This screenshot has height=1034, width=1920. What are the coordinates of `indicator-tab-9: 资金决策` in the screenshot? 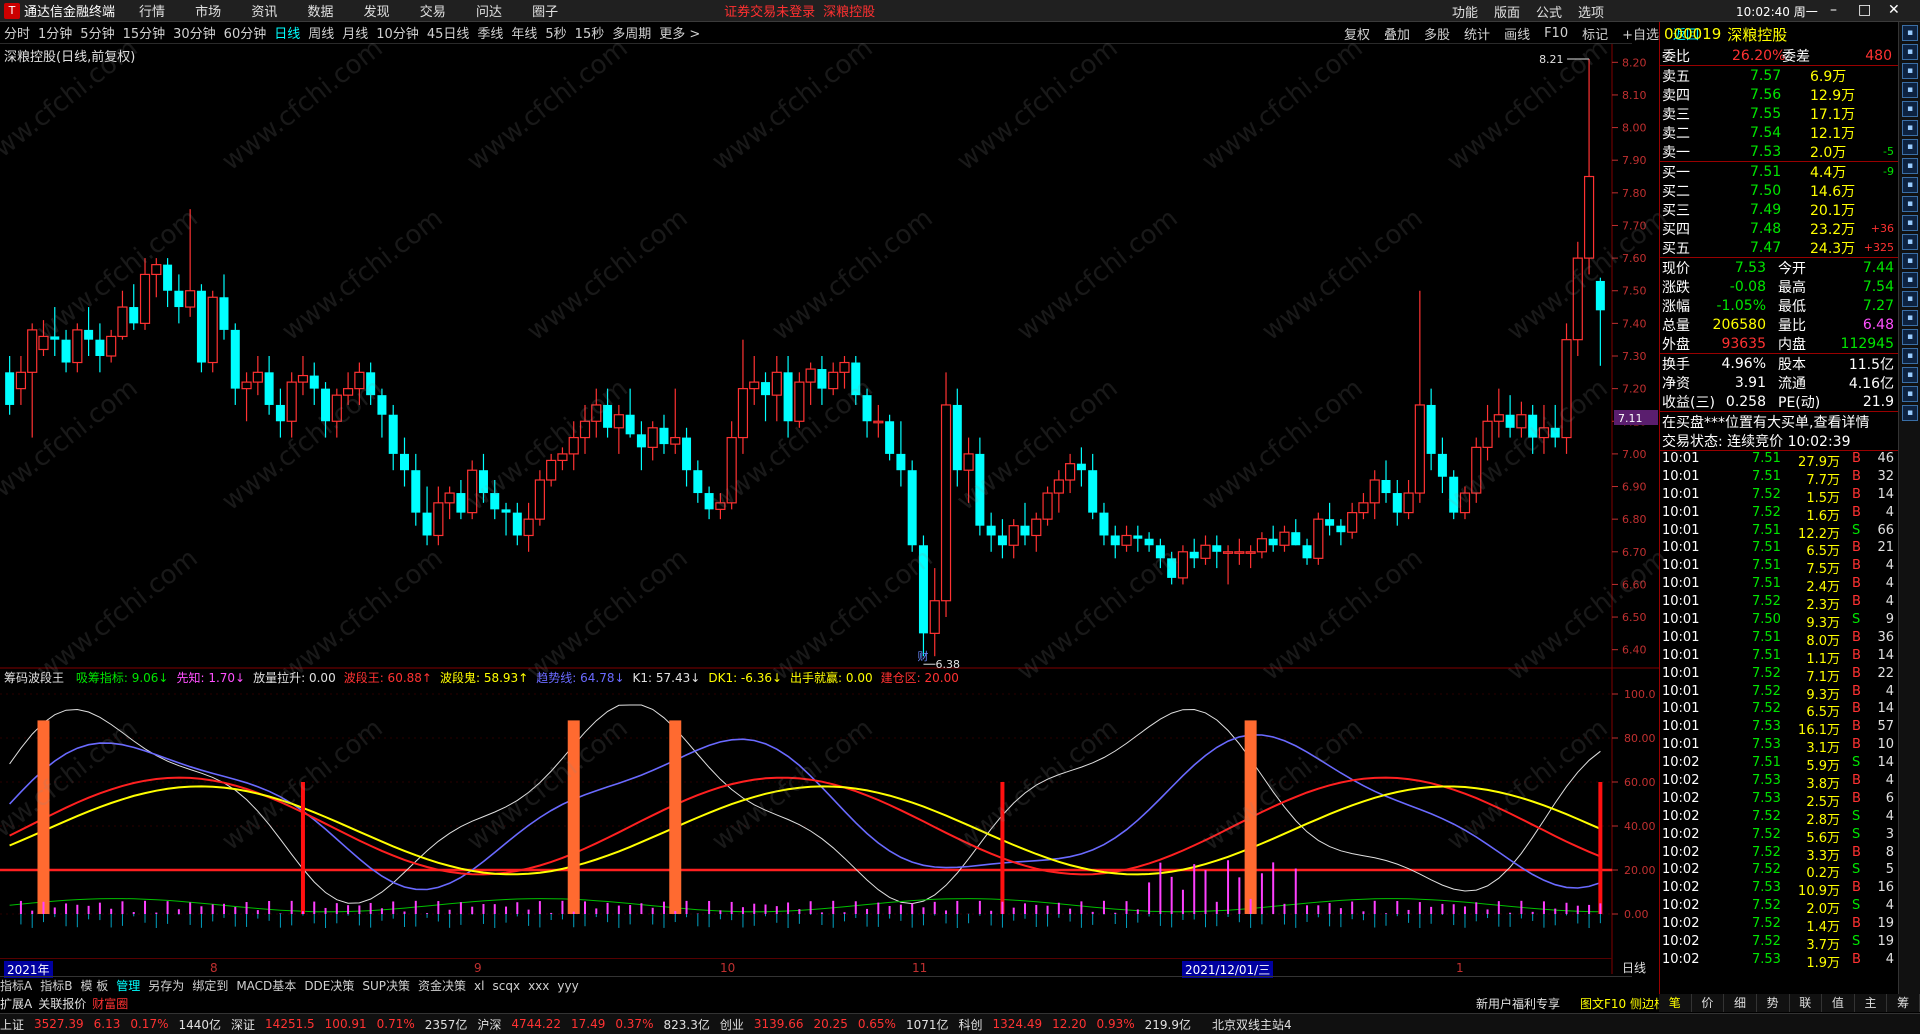 It's located at (442, 985).